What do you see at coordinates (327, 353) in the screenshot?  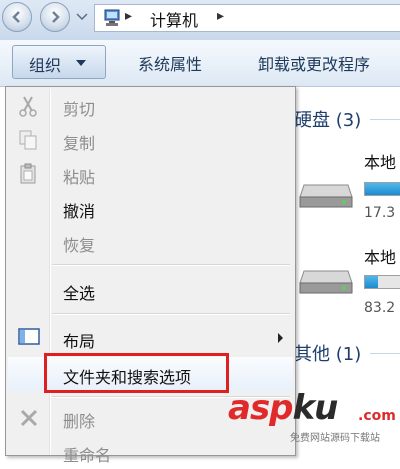 I see `other-group-header: 其他 (1)` at bounding box center [327, 353].